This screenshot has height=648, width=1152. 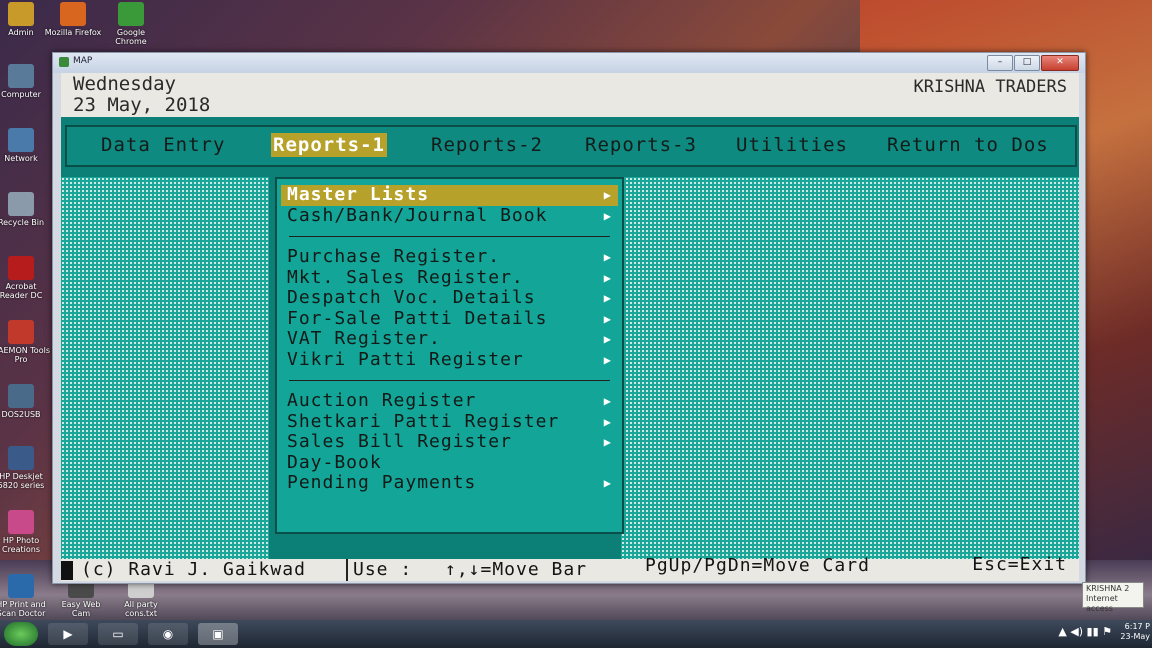 What do you see at coordinates (1085, 631) in the screenshot?
I see `system-tray: ▲ ◀) ▮▮ ⚑` at bounding box center [1085, 631].